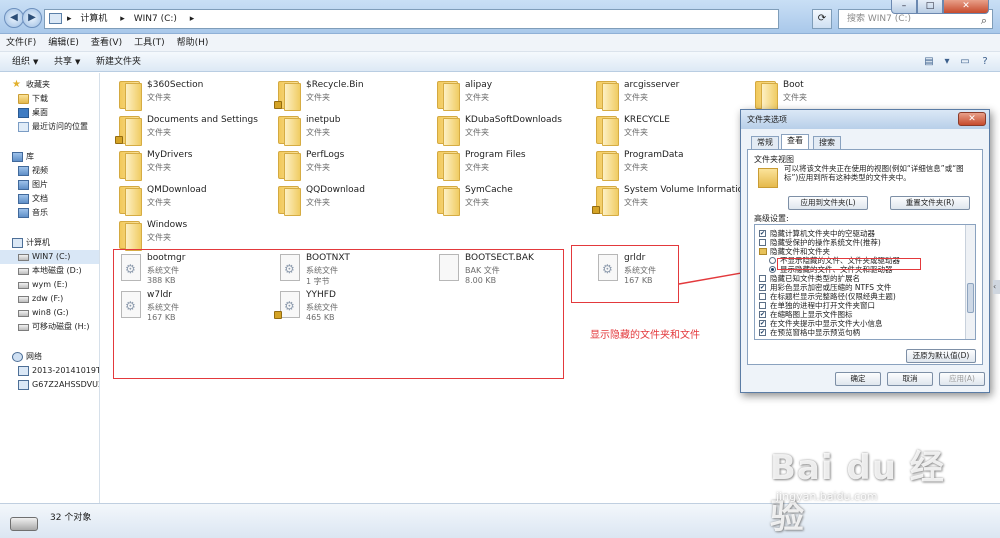 The image size is (1000, 538). I want to click on help-icon: ?, so click(985, 62).